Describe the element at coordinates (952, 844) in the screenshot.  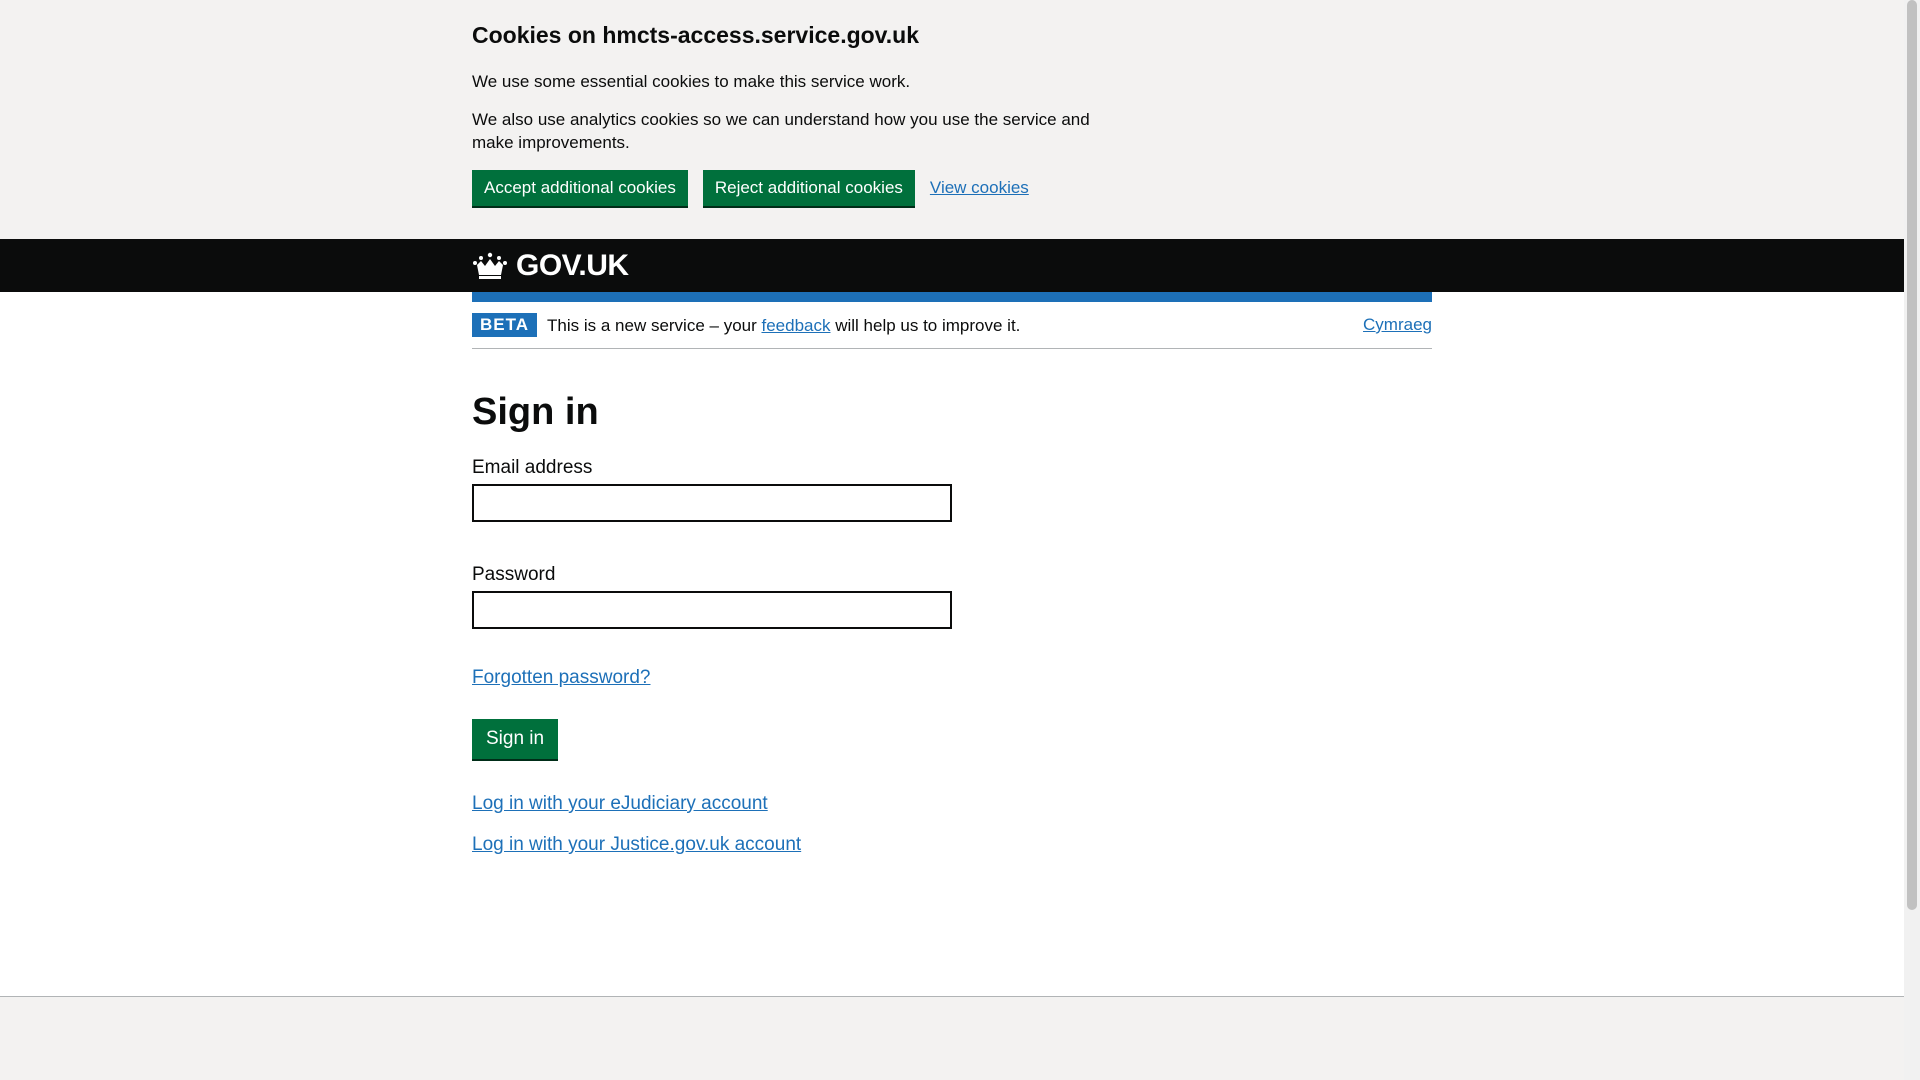
I see `justice-login-link: Log in with your Justice.gov.uk account` at that location.